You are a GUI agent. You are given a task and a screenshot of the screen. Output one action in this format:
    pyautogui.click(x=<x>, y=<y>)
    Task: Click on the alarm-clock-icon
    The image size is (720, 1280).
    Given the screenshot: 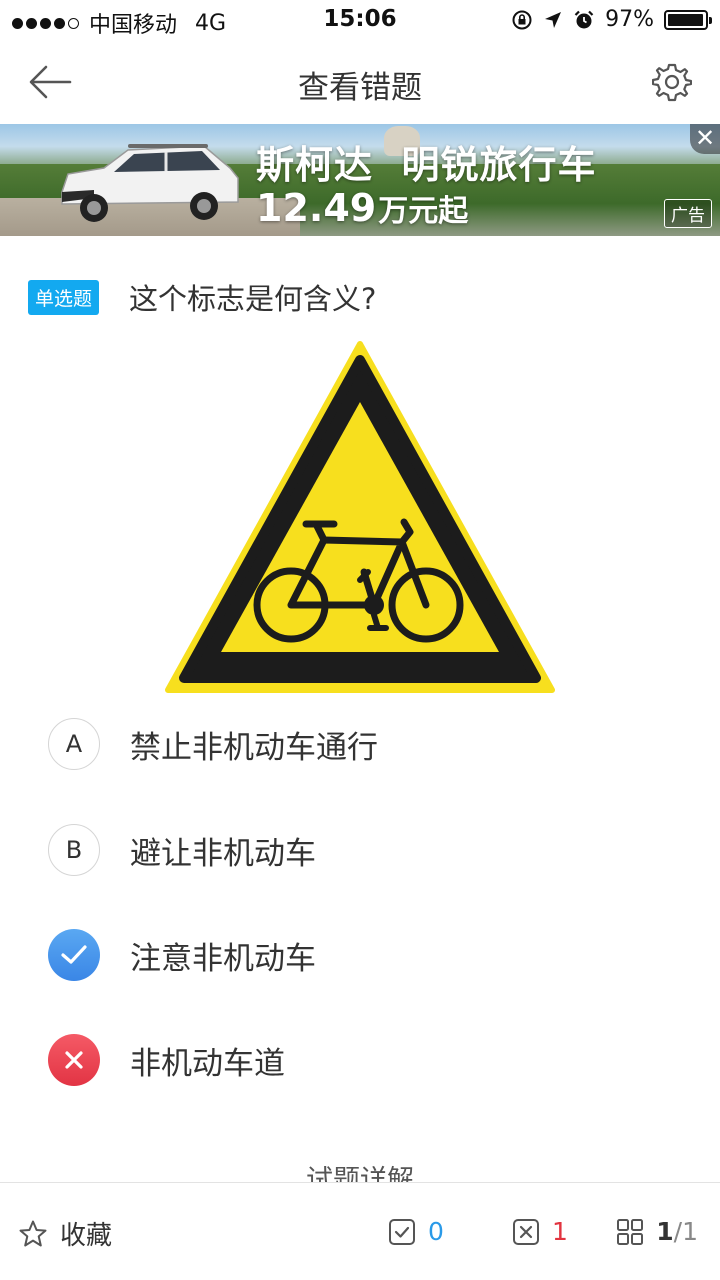 What is the action you would take?
    pyautogui.click(x=584, y=19)
    